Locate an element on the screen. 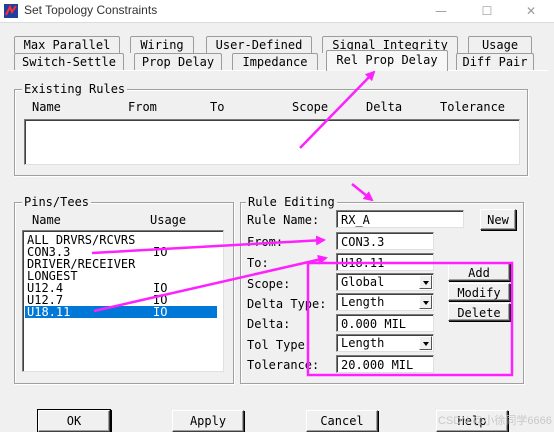 Image resolution: width=554 pixels, height=432 pixels. close-button: ✕ is located at coordinates (531, 11).